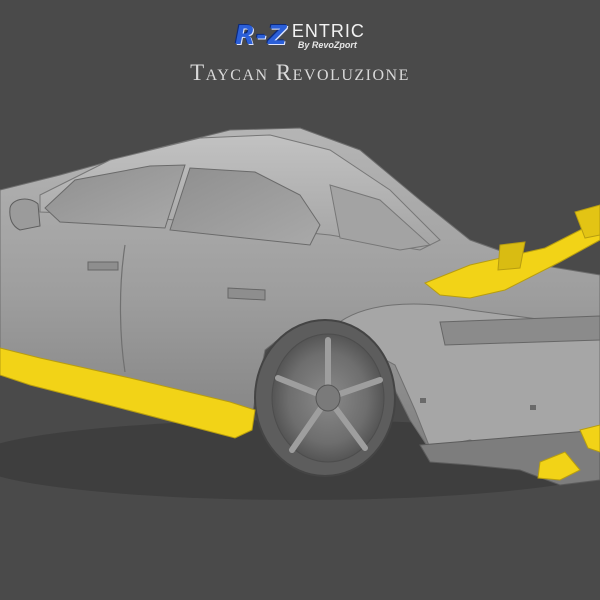  What do you see at coordinates (25, 214) in the screenshot?
I see `side-mirror` at bounding box center [25, 214].